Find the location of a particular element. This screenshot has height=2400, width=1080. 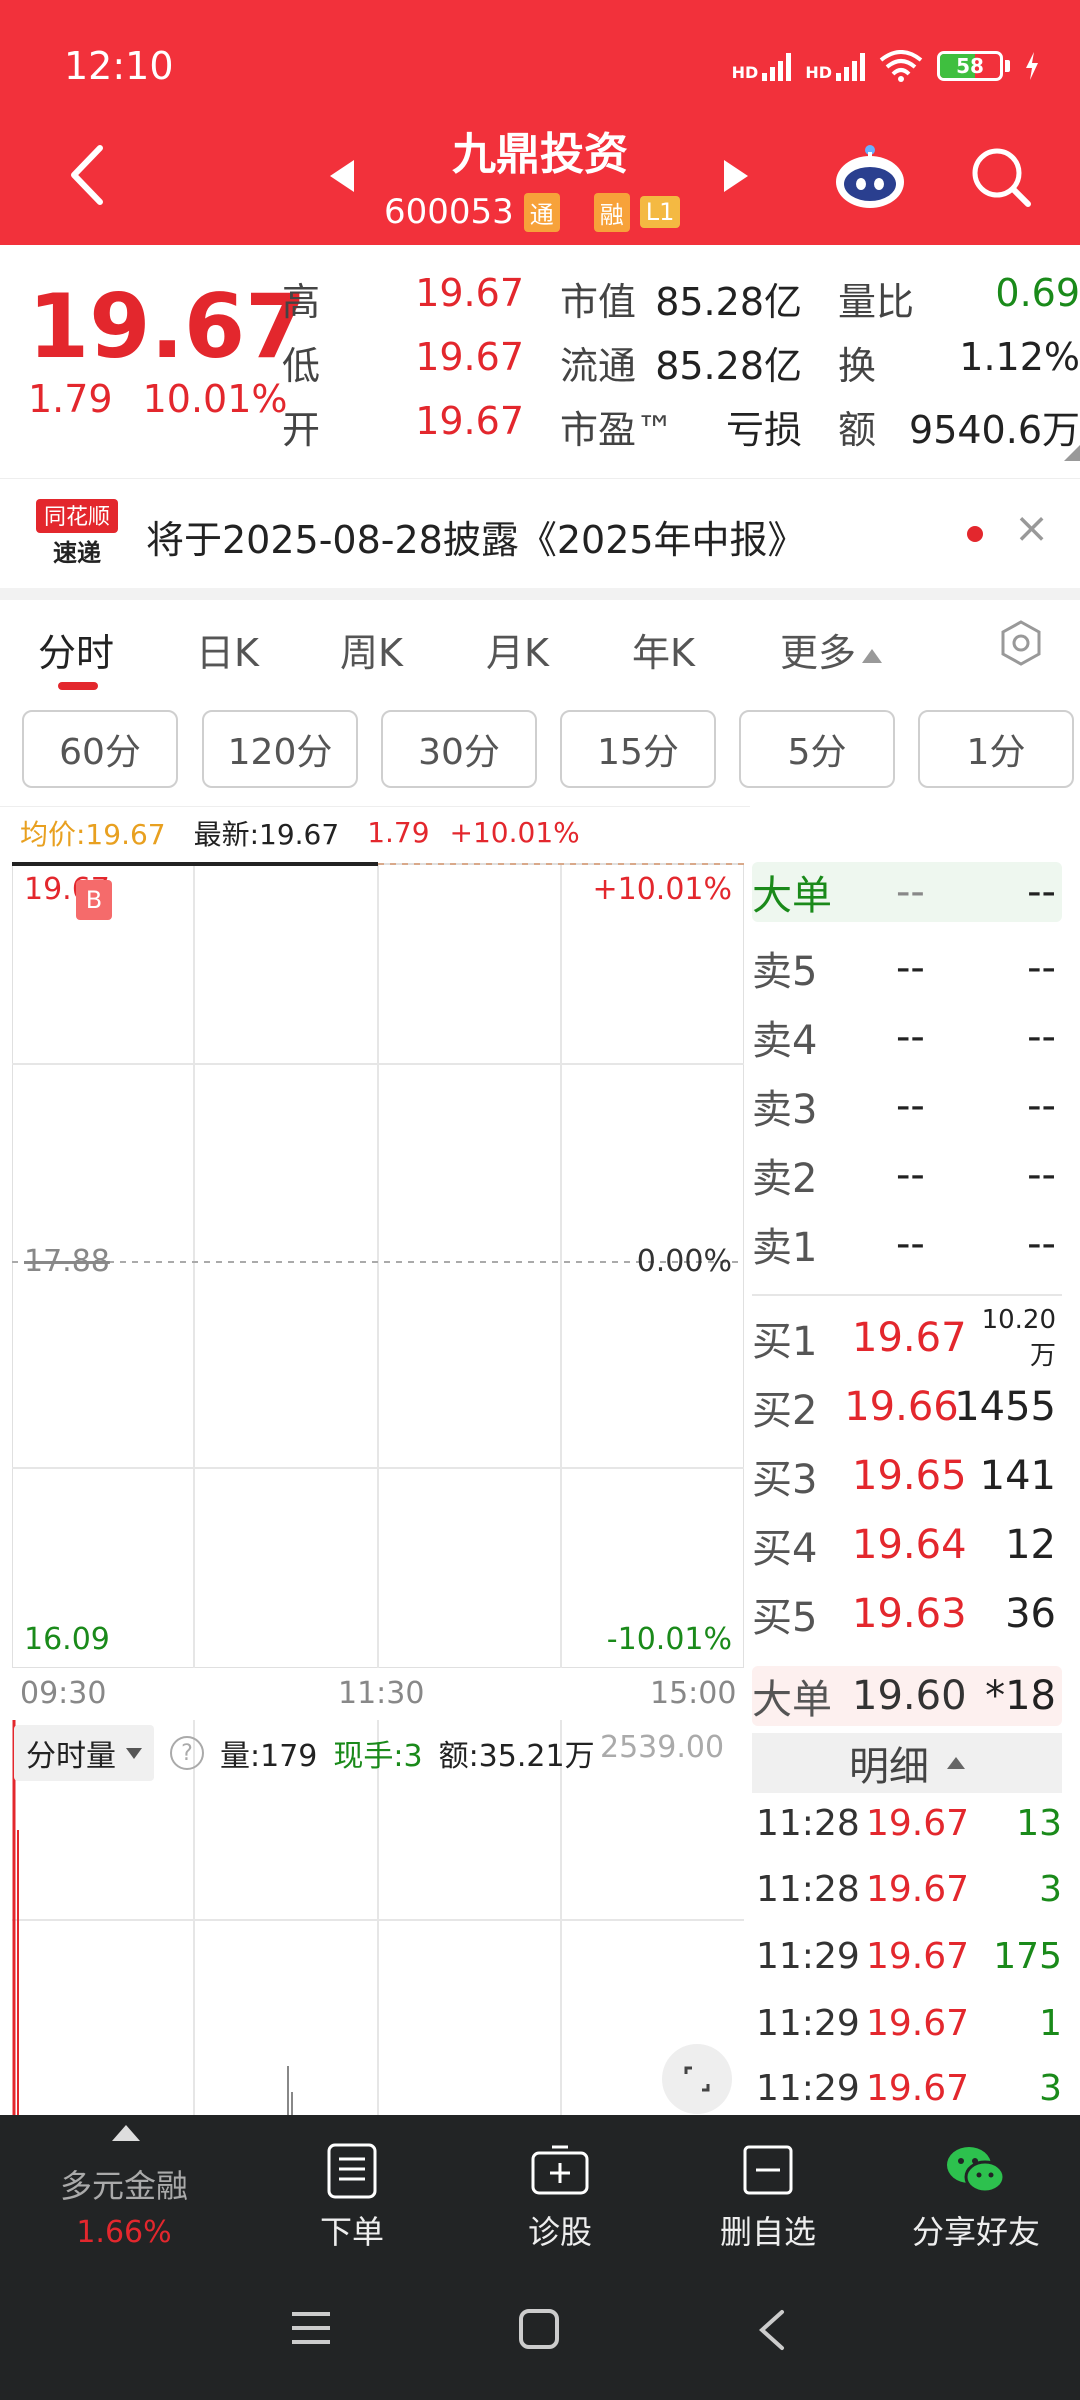

sell-label: 卖2 is located at coordinates (785, 1179).